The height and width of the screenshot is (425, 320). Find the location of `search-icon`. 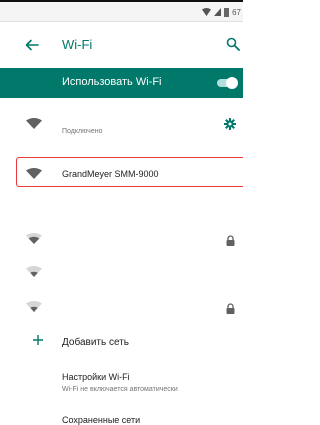

search-icon is located at coordinates (233, 44).